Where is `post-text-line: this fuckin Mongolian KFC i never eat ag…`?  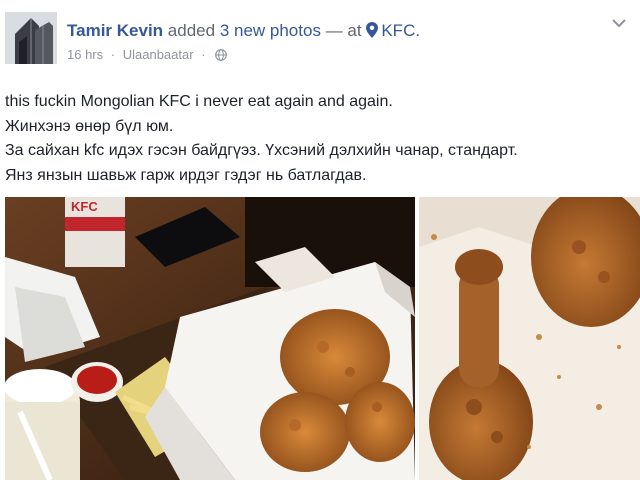
post-text-line: this fuckin Mongolian KFC i never eat ag… is located at coordinates (199, 101).